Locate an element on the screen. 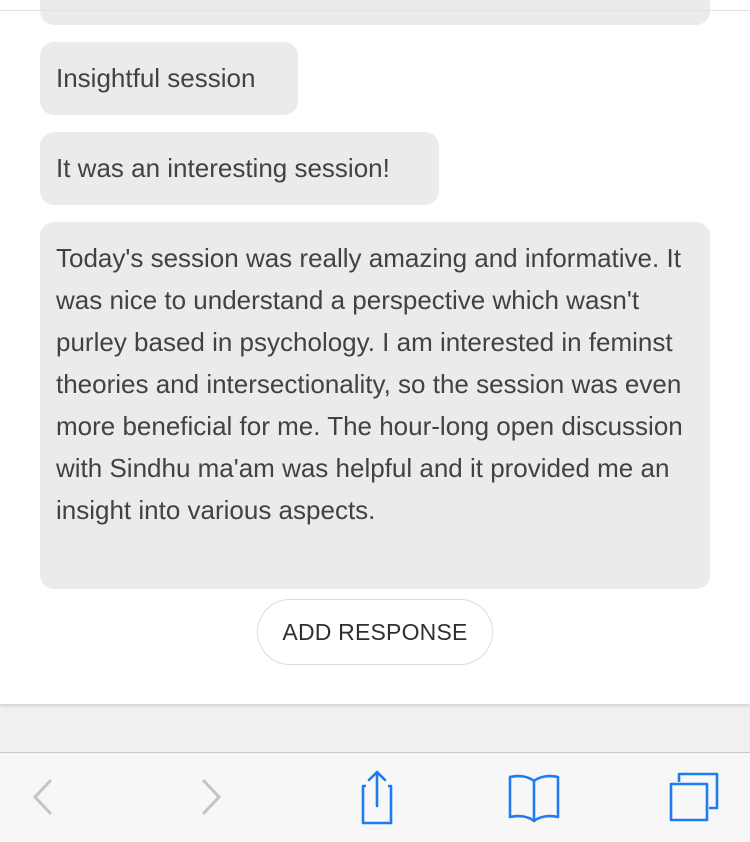 The image size is (750, 842). tabs-icon is located at coordinates (693, 797).